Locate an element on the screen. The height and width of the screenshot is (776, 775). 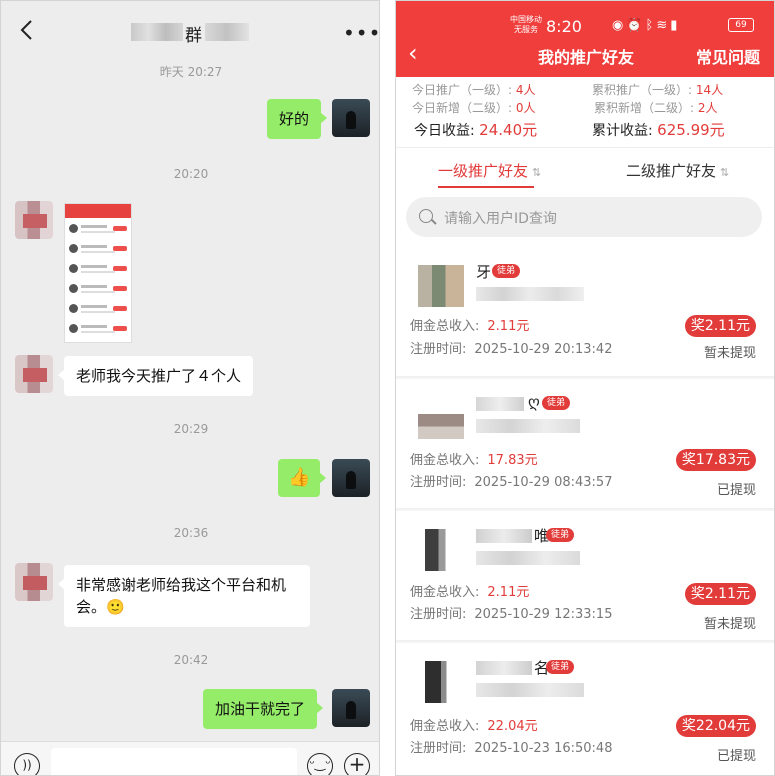
status-icons: ◉⏰ᛒ≋▮ is located at coordinates (646, 25).